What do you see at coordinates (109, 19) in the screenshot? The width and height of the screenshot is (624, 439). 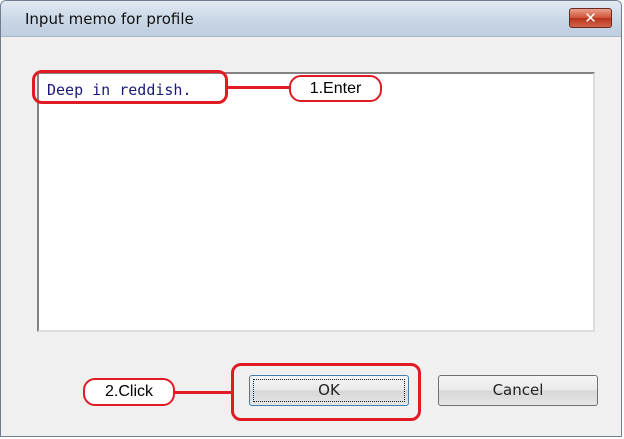 I see `dialog-title: Input memo for profile` at bounding box center [109, 19].